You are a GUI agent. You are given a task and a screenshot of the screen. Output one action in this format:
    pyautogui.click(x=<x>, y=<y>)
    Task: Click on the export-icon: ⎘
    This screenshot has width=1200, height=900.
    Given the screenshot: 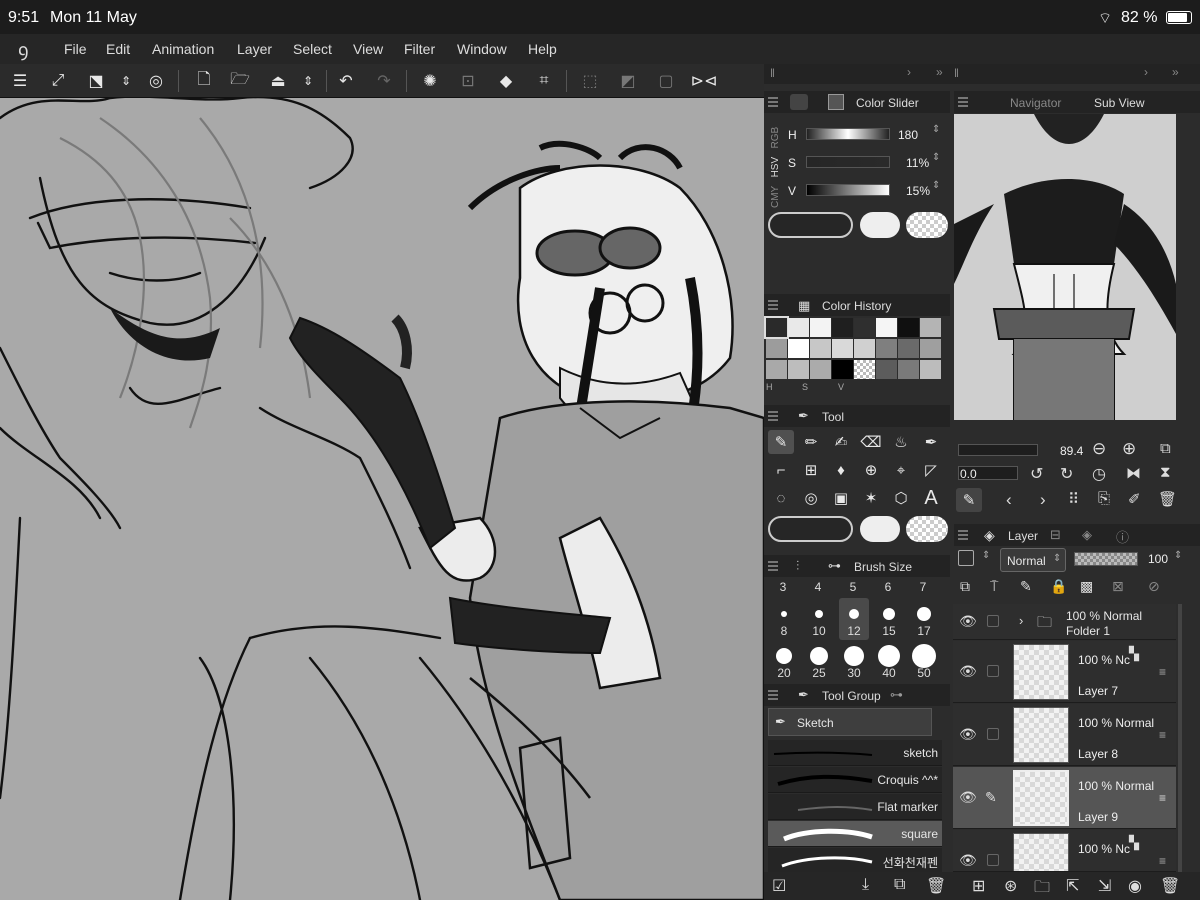 What is the action you would take?
    pyautogui.click(x=1104, y=498)
    